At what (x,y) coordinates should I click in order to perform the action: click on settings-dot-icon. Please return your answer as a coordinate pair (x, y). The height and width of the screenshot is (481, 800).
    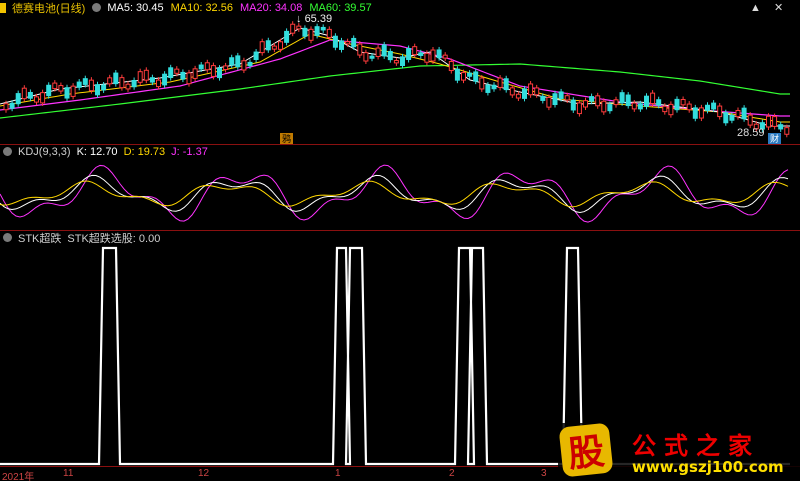
    Looking at the image, I should click on (97, 7).